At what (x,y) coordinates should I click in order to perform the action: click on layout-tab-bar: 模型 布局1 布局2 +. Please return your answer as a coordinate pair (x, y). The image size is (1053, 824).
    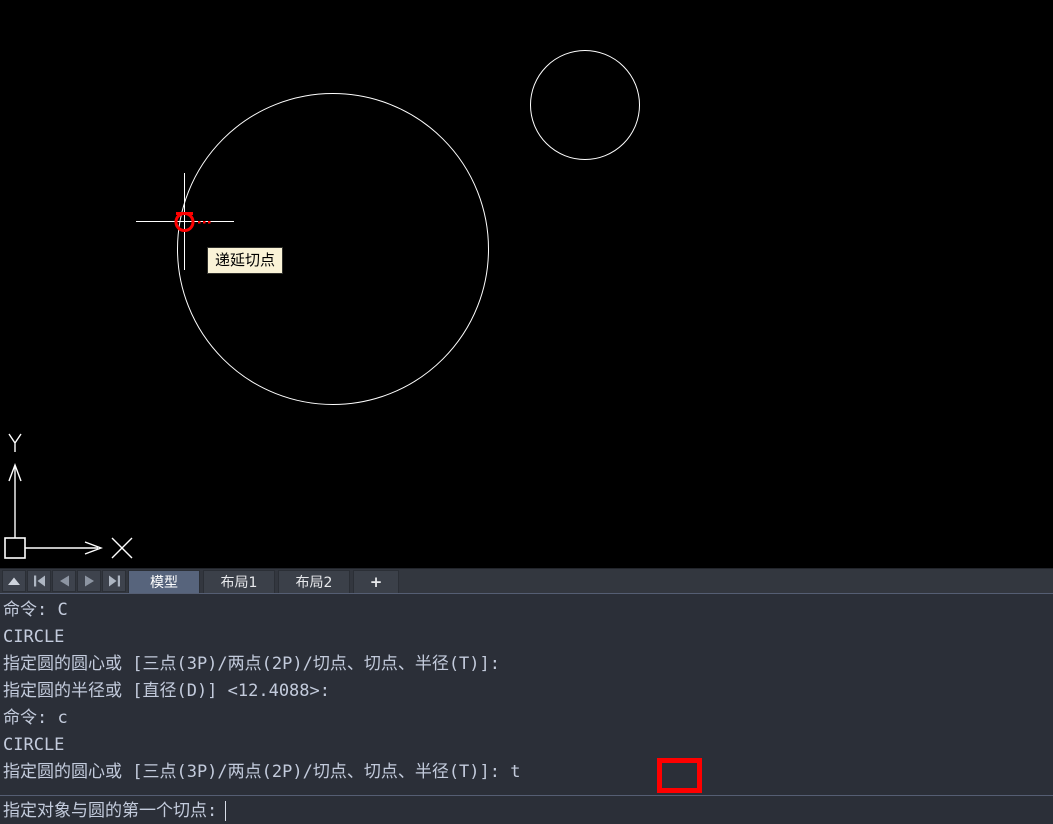
    Looking at the image, I should click on (526, 580).